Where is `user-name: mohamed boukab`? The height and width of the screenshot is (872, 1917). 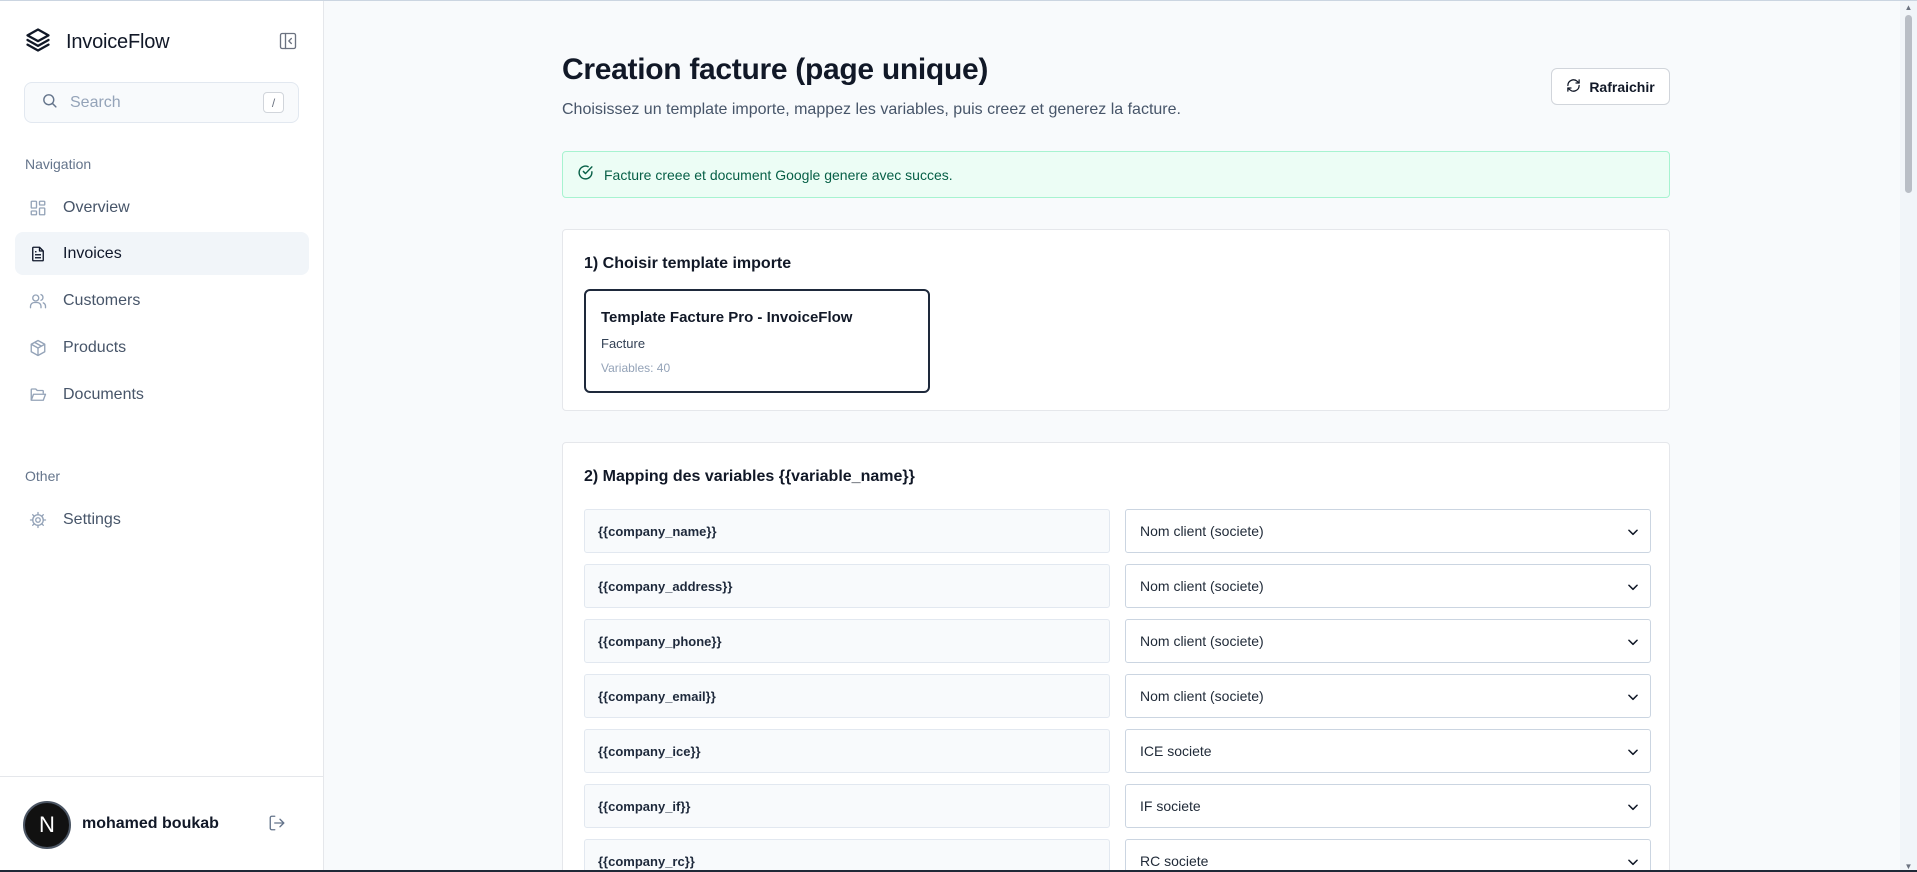 user-name: mohamed boukab is located at coordinates (150, 823).